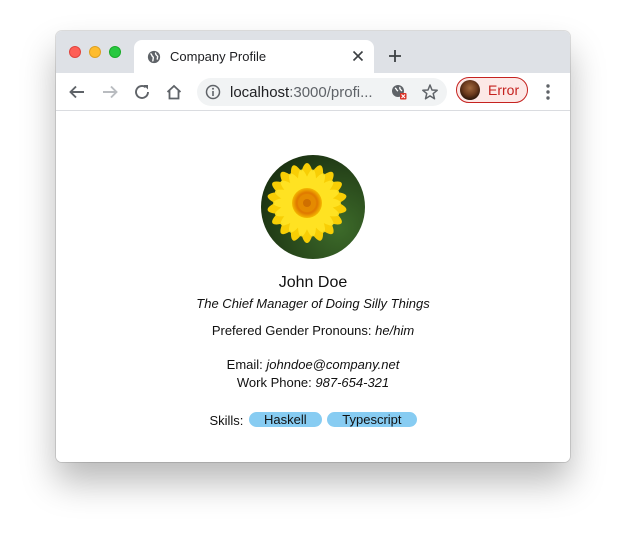  Describe the element at coordinates (285, 419) in the screenshot. I see `skill-tag: Haskell` at that location.